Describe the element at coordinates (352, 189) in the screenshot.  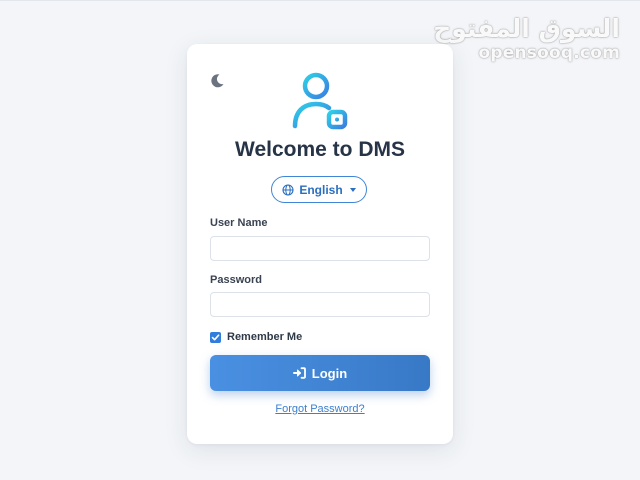
I see `caret-down-icon` at that location.